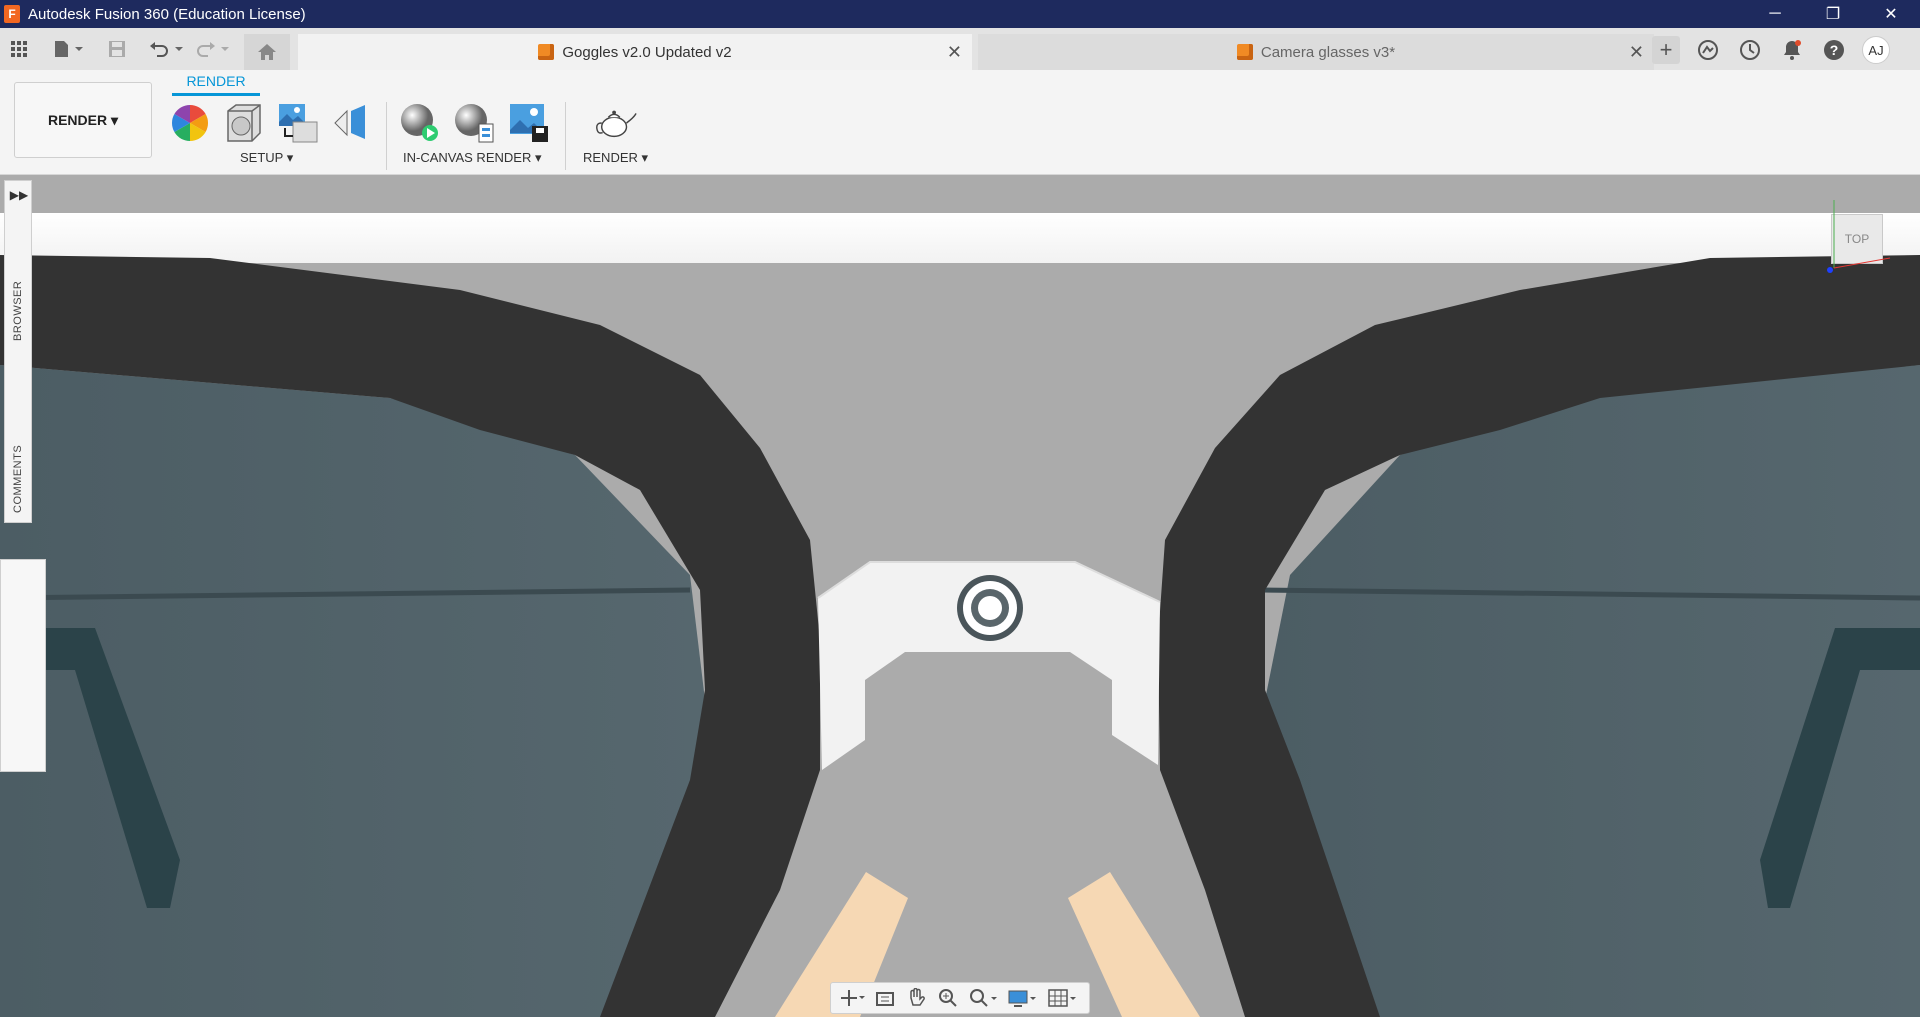 Image resolution: width=1920 pixels, height=1017 pixels. I want to click on decal-tool-icon, so click(351, 123).